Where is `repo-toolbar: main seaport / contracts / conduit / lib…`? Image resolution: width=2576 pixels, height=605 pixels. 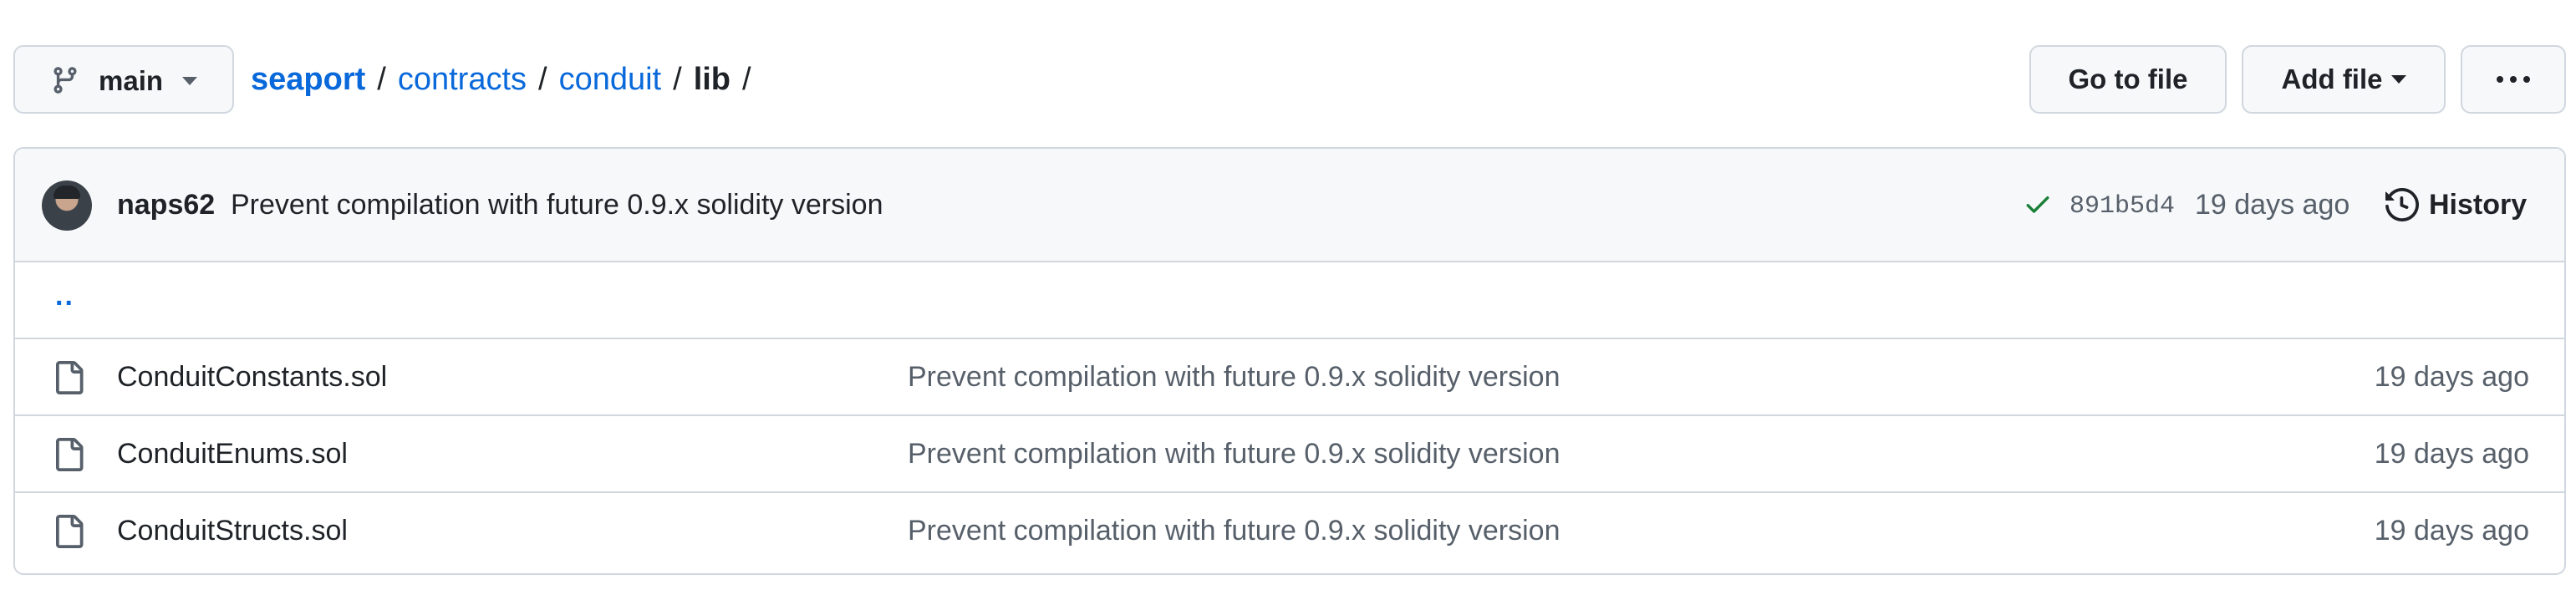
repo-toolbar: main seaport / contracts / conduit / lib… is located at coordinates (1289, 79).